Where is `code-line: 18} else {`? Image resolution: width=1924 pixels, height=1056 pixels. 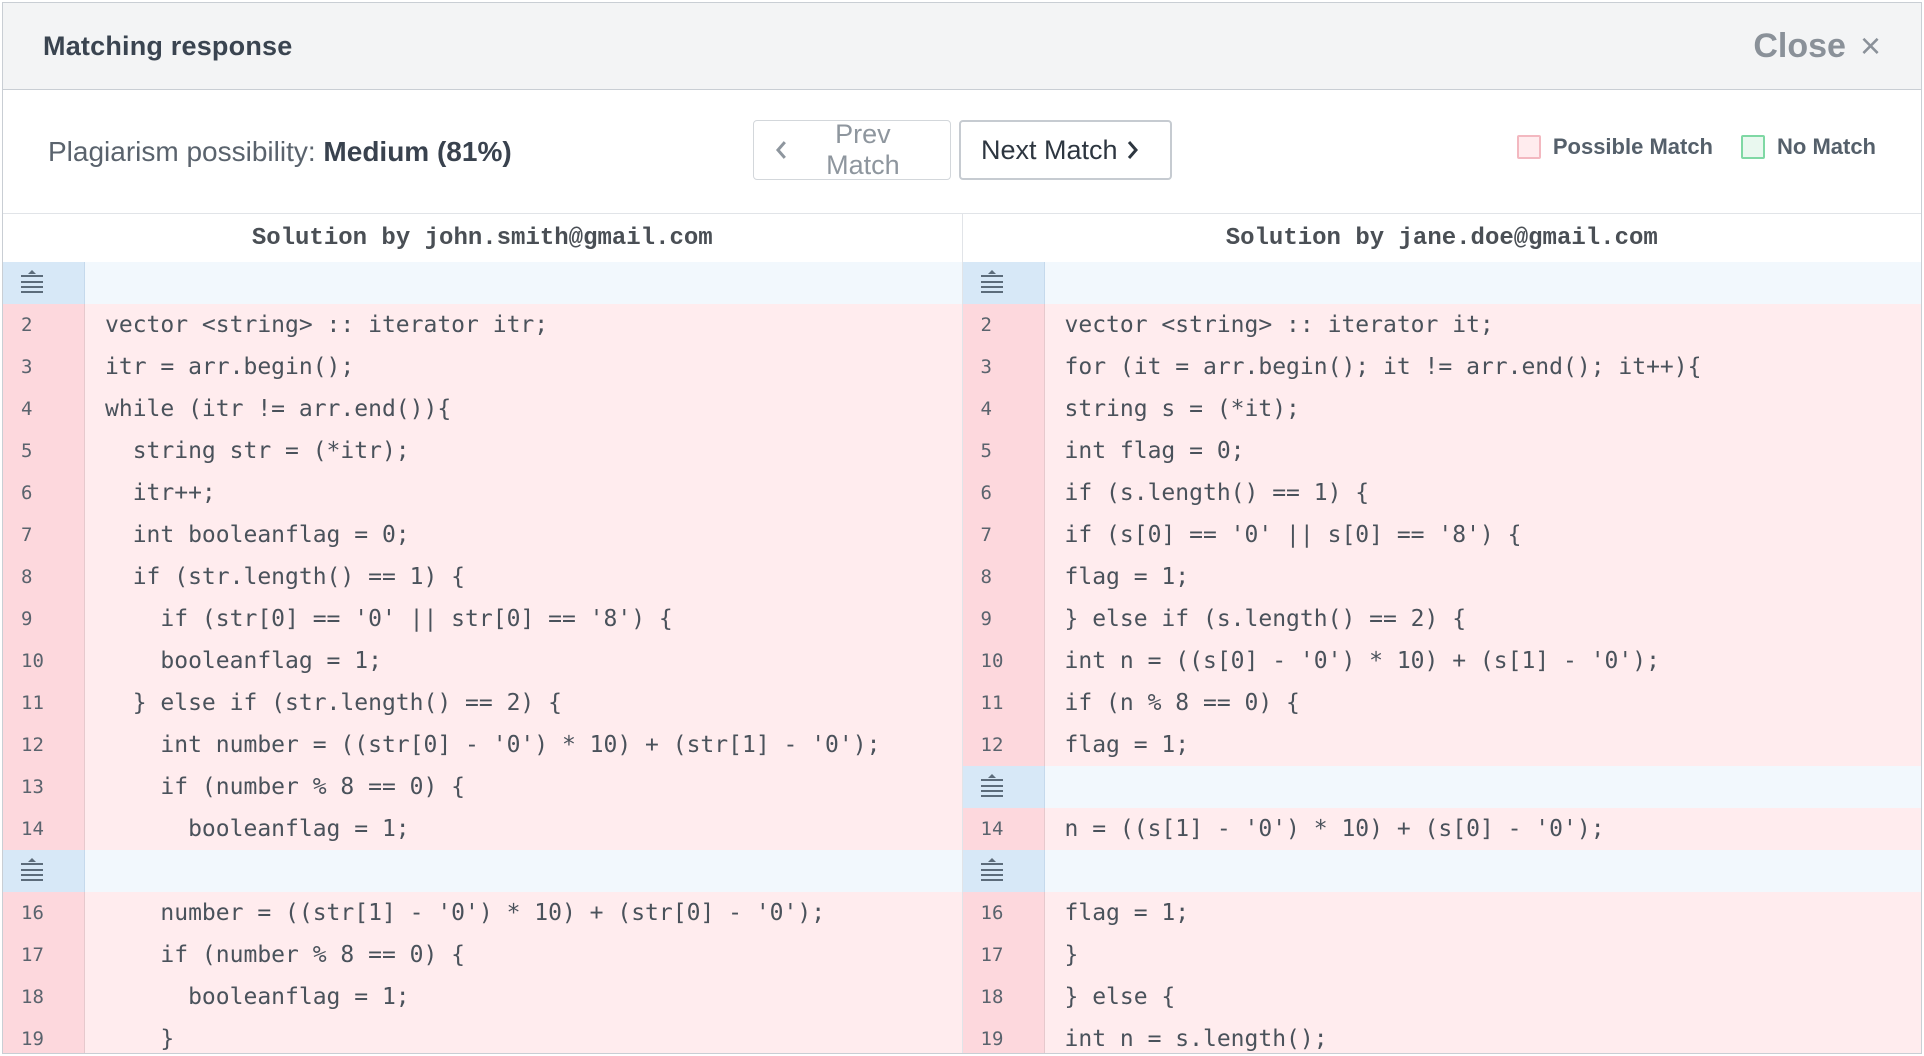 code-line: 18} else { is located at coordinates (1441, 997).